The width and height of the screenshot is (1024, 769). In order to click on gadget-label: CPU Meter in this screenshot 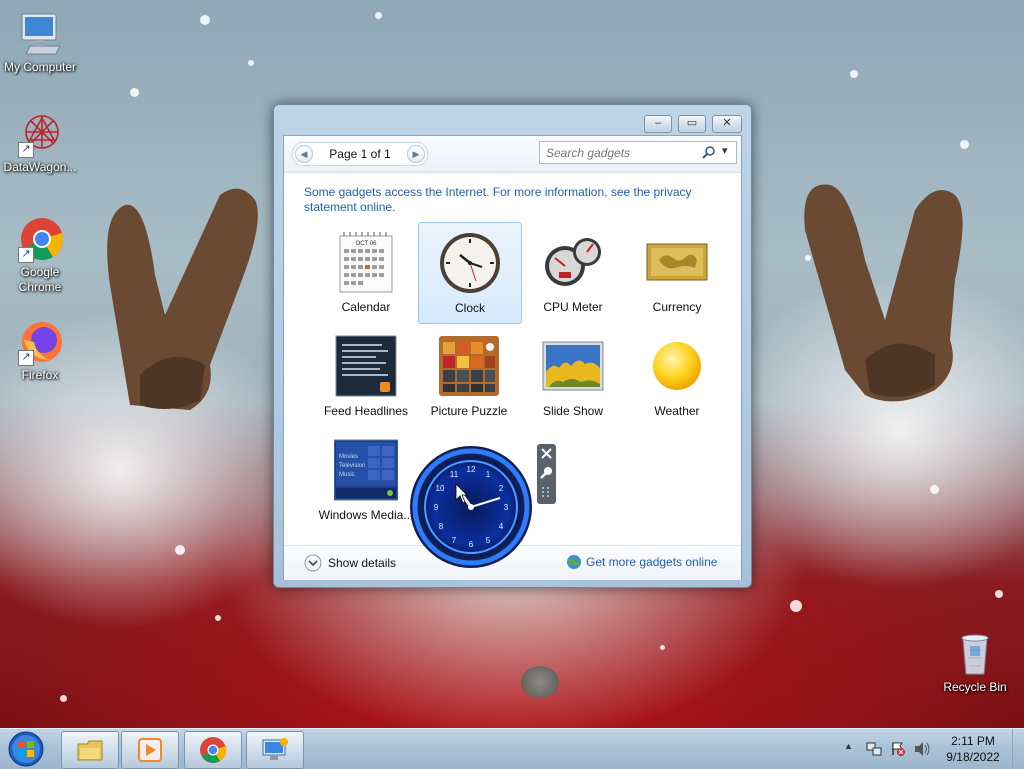, I will do `click(573, 307)`.